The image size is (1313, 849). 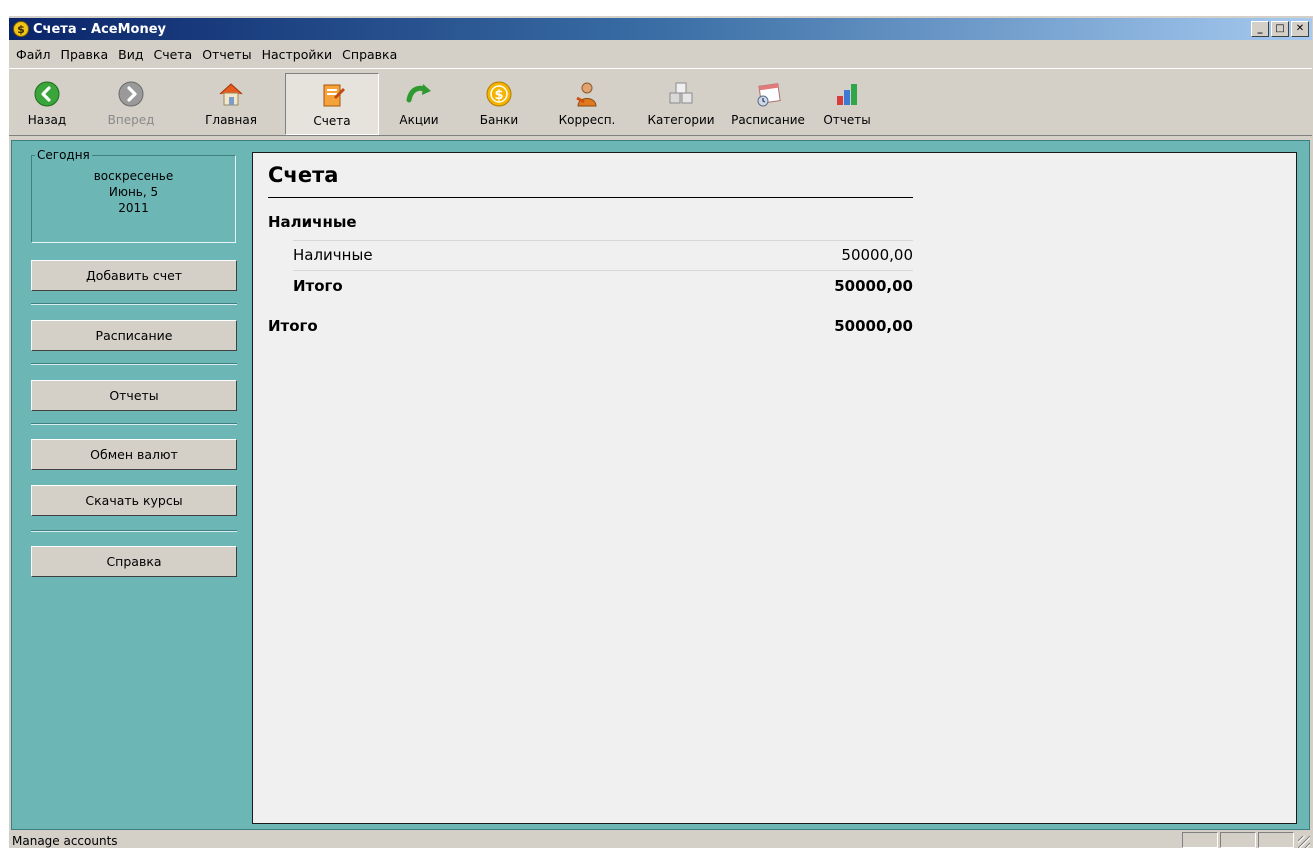 I want to click on forward-arrow-icon, so click(x=131, y=94).